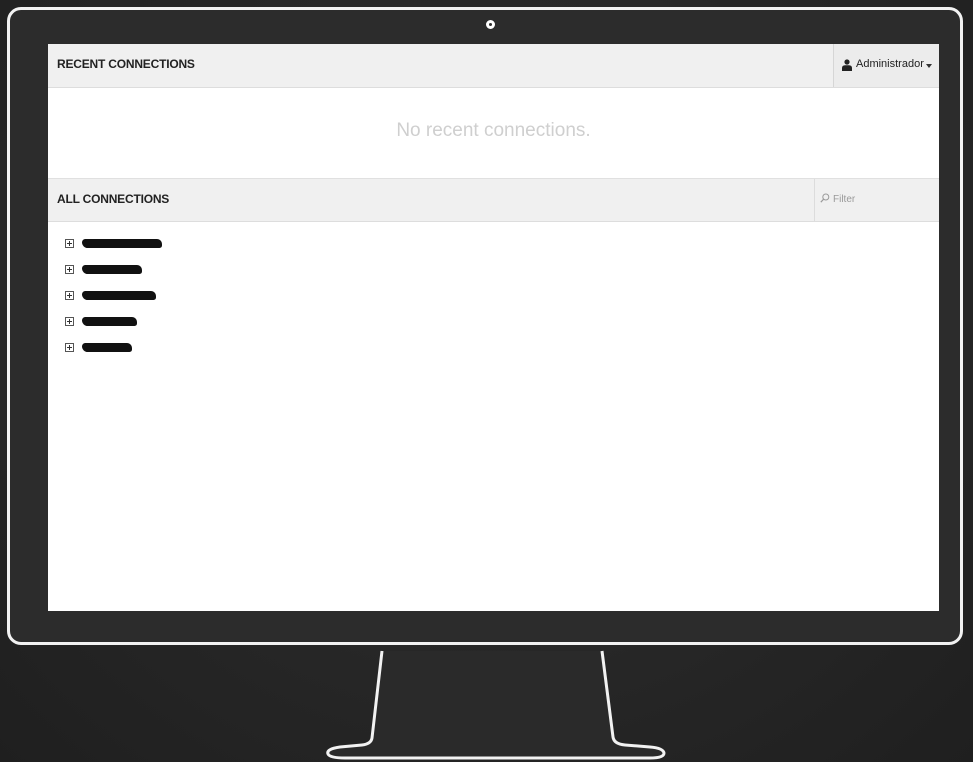 This screenshot has width=973, height=762. What do you see at coordinates (126, 64) in the screenshot?
I see `recent-connections-title: RECENT CONNECTIONS` at bounding box center [126, 64].